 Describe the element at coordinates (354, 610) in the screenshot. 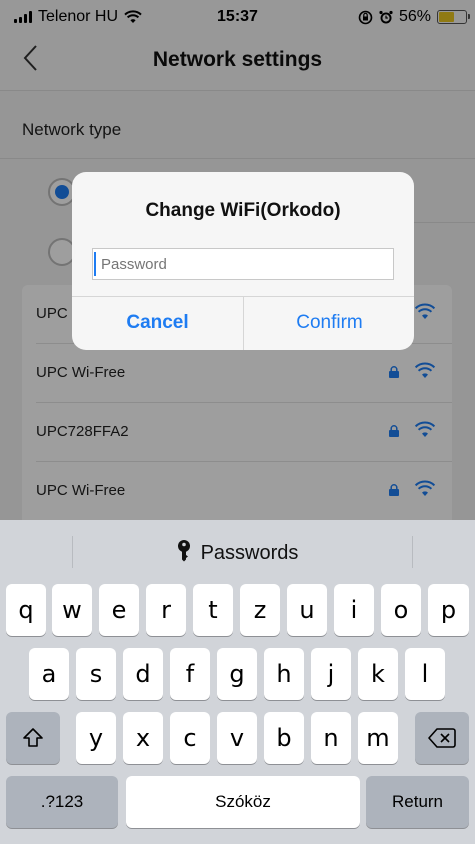

I see `key-i: i` at that location.